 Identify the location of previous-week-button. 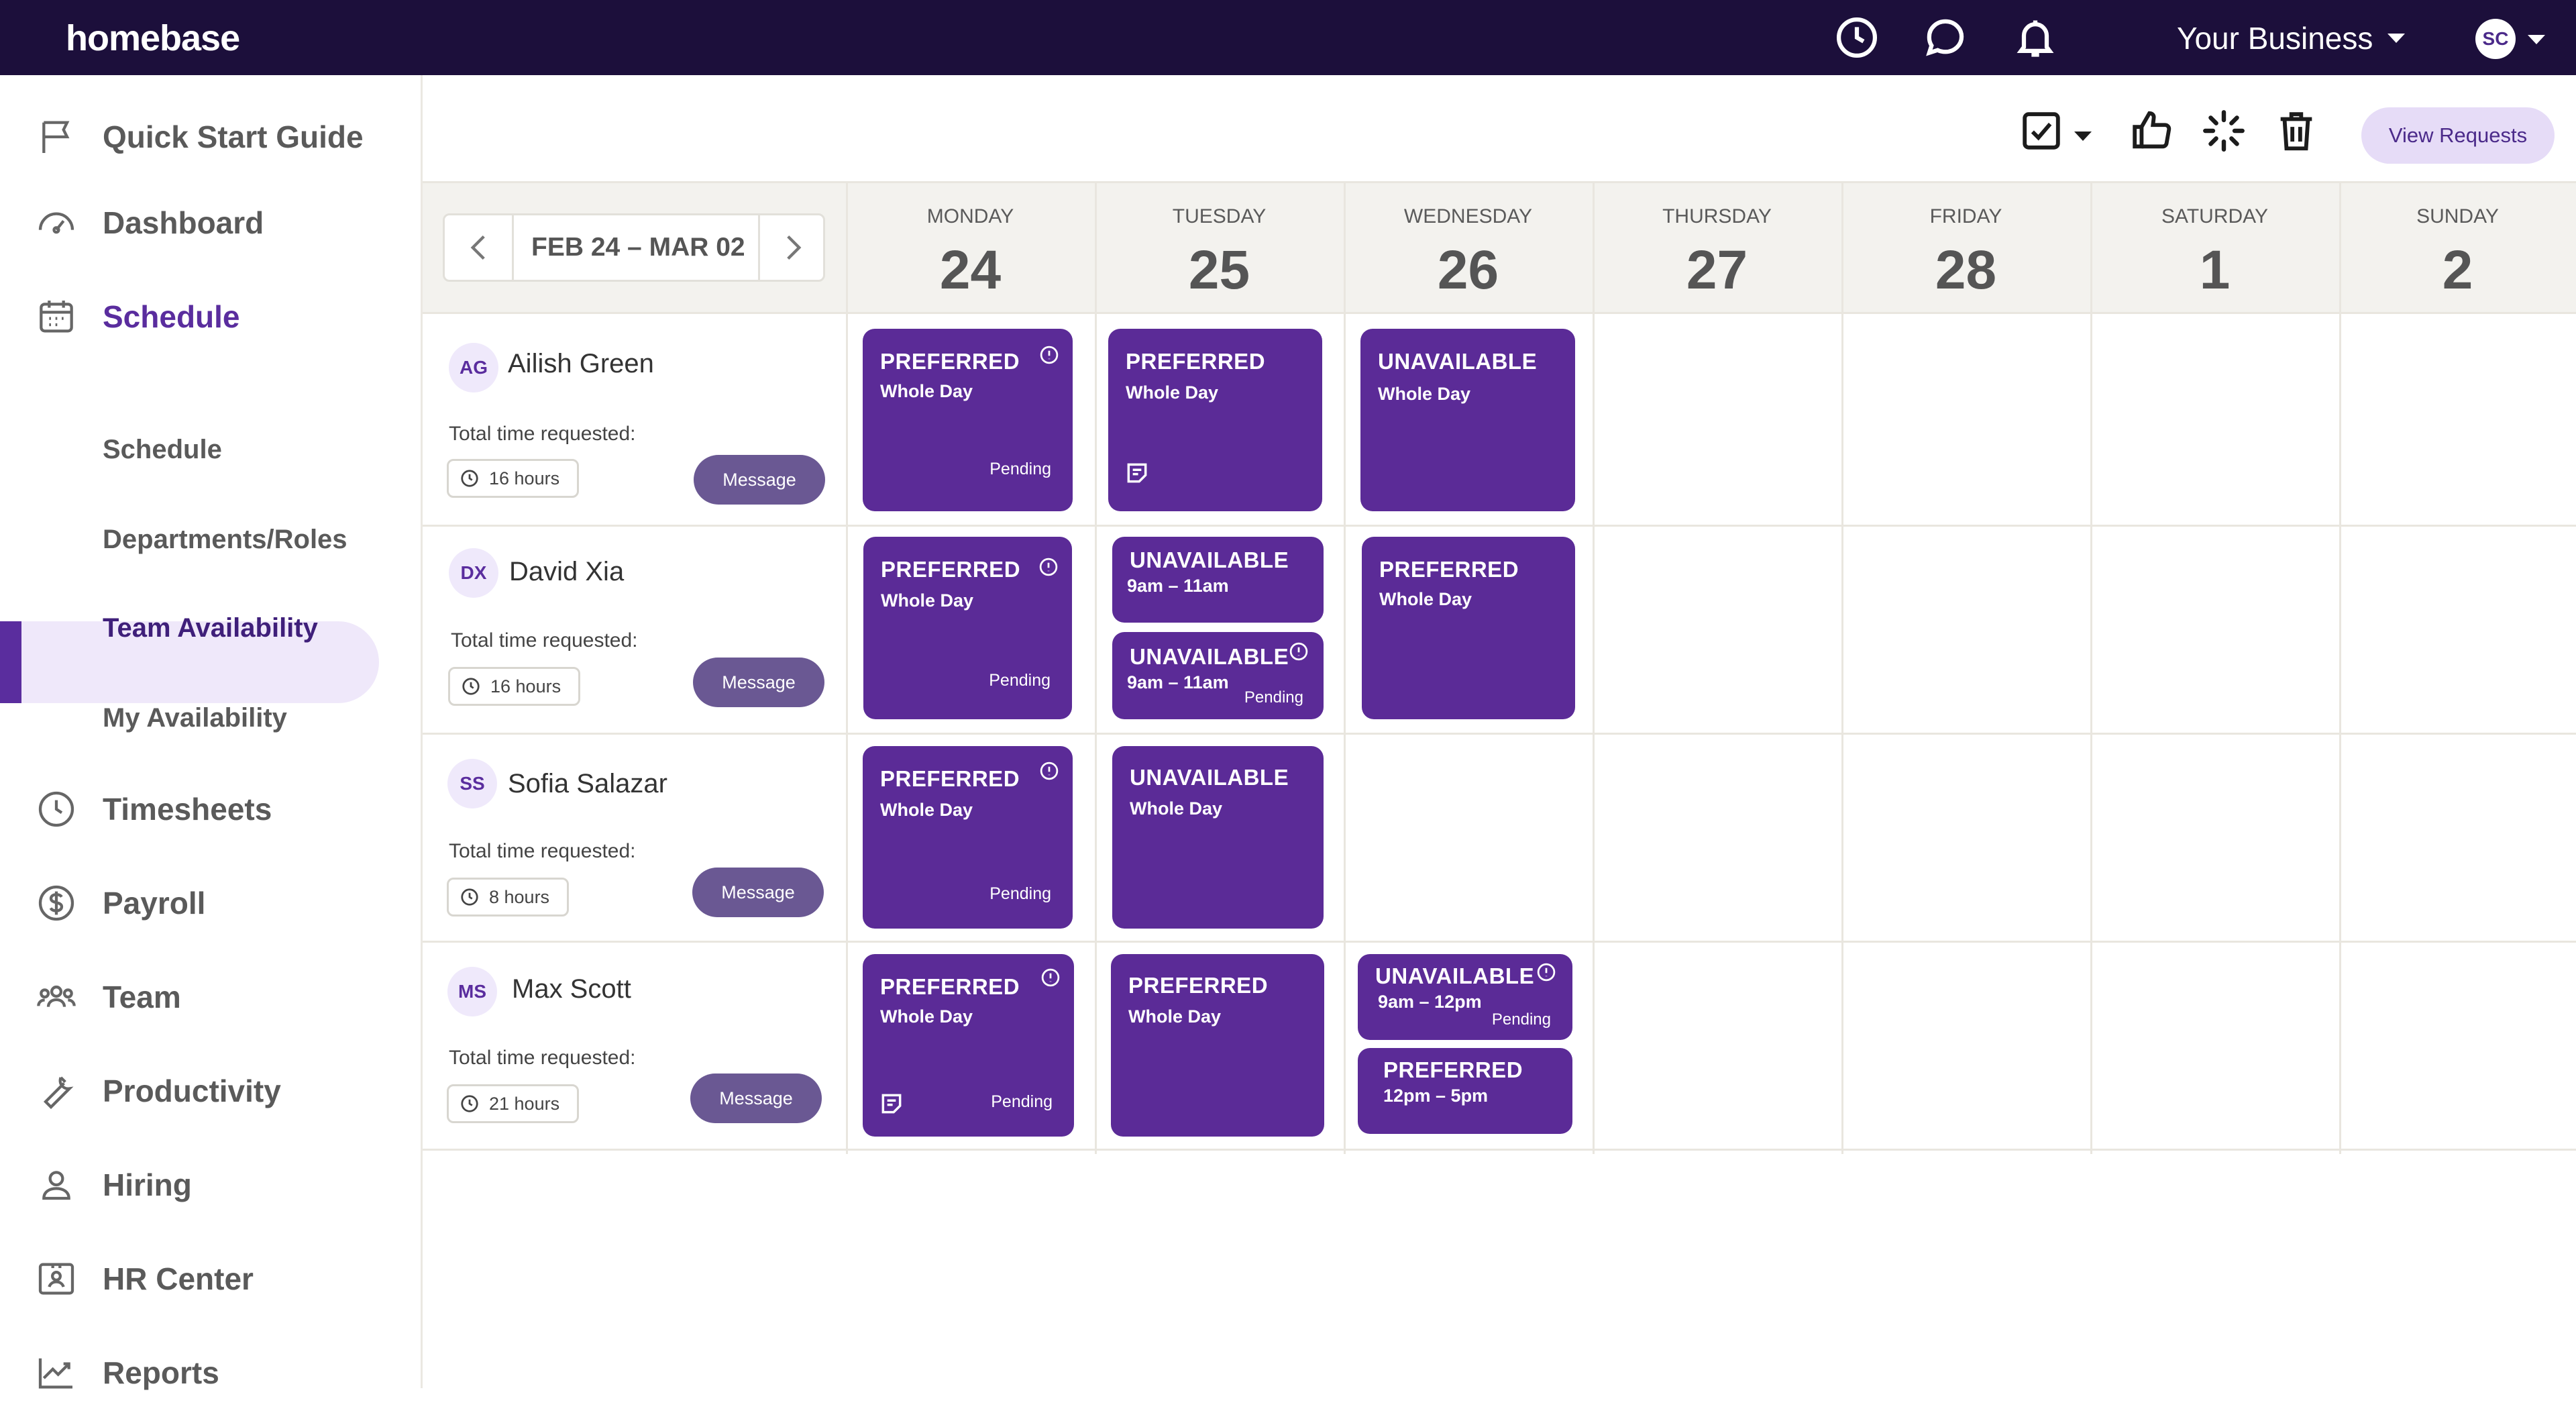
(478, 247).